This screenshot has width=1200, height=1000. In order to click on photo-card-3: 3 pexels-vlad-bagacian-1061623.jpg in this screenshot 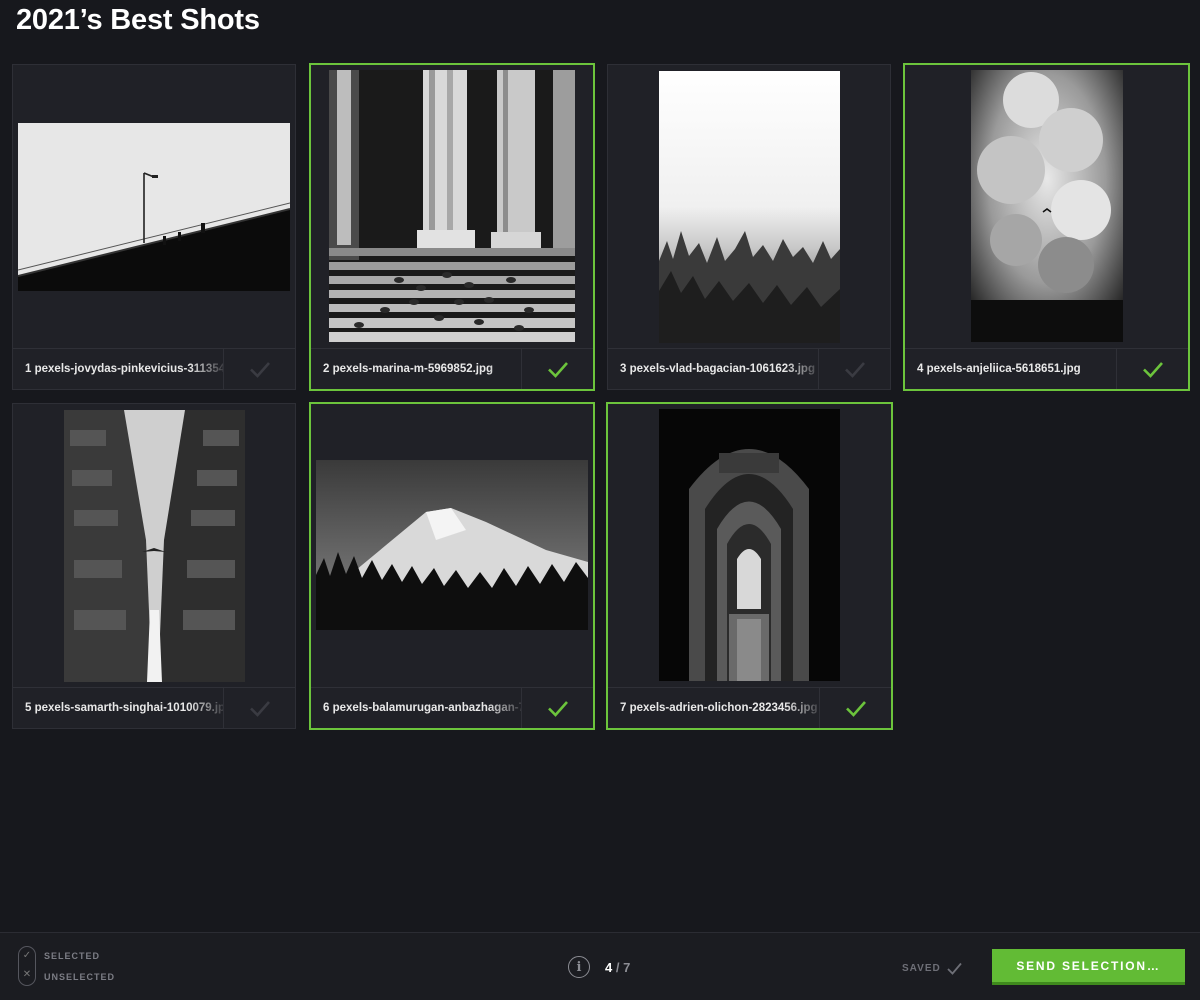, I will do `click(749, 227)`.